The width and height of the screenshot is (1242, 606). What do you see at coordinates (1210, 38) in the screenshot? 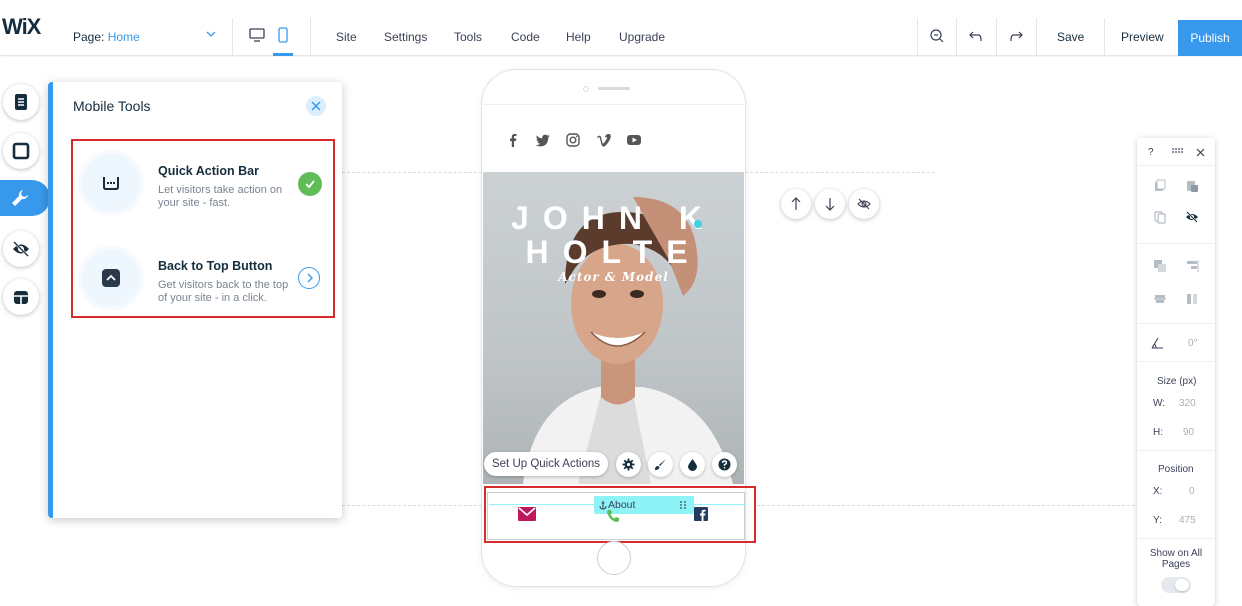
I see `publish-button: Publish` at bounding box center [1210, 38].